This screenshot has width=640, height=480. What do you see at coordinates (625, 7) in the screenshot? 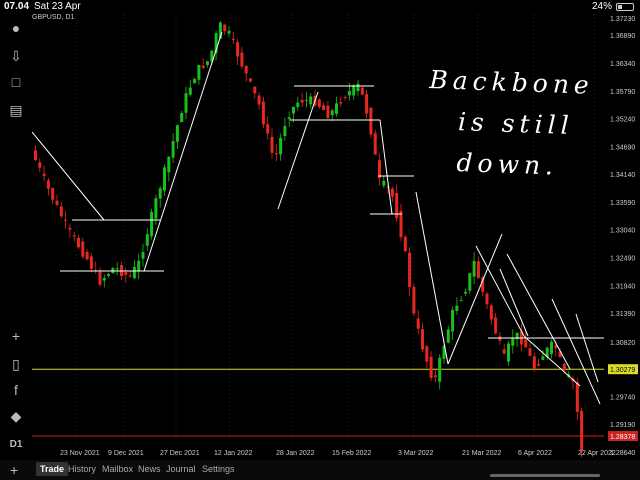
I see `battery-icon` at bounding box center [625, 7].